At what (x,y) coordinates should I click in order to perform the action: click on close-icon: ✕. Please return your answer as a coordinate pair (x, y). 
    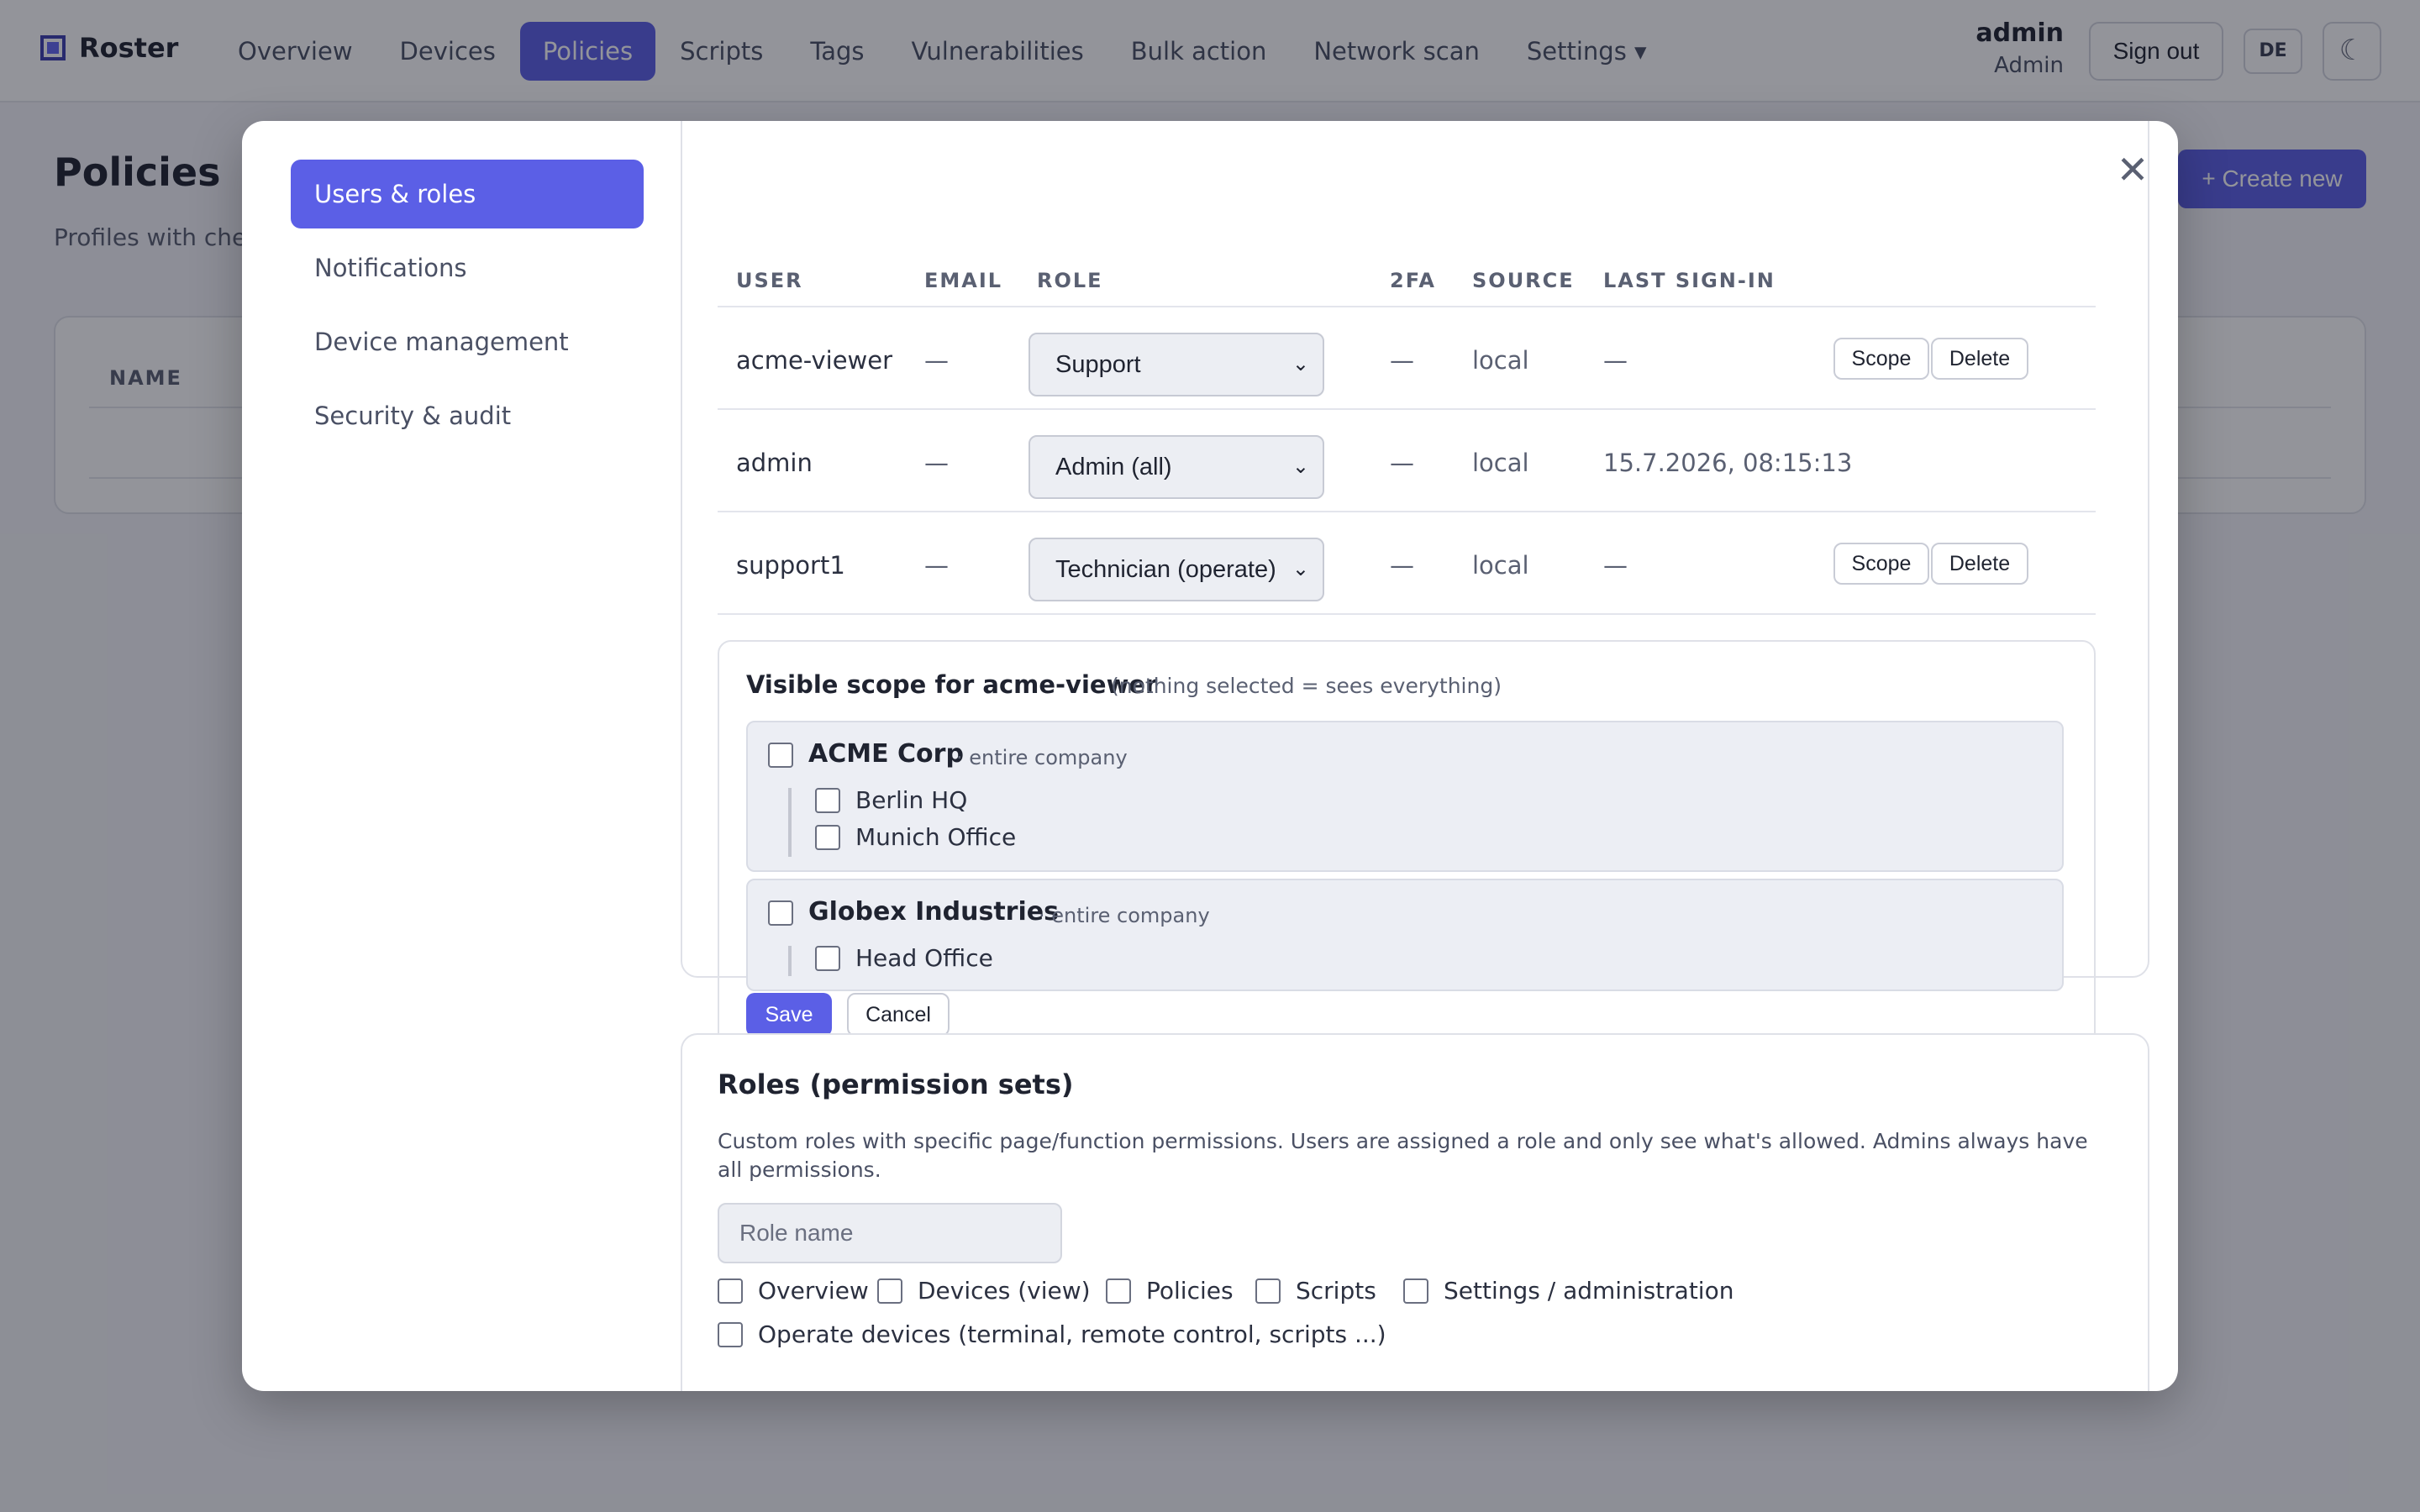
    Looking at the image, I should click on (2132, 169).